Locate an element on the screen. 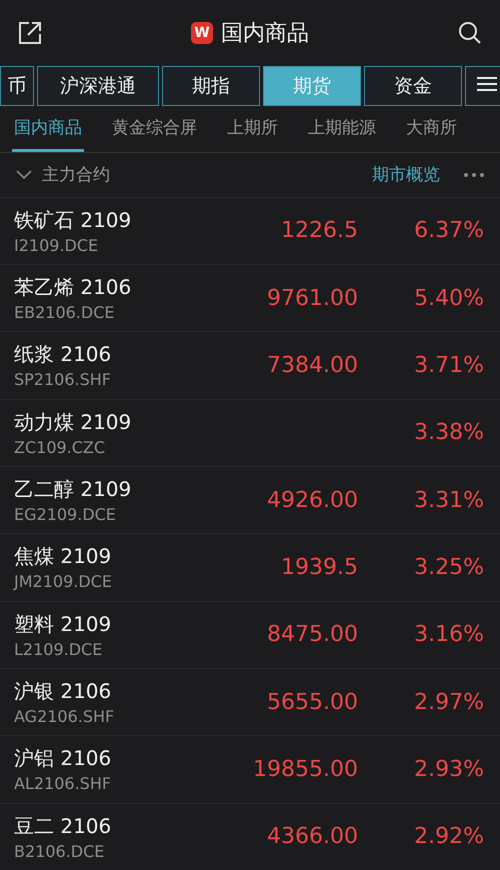 The image size is (500, 870). contract-name: 豆二 2106 is located at coordinates (63, 826).